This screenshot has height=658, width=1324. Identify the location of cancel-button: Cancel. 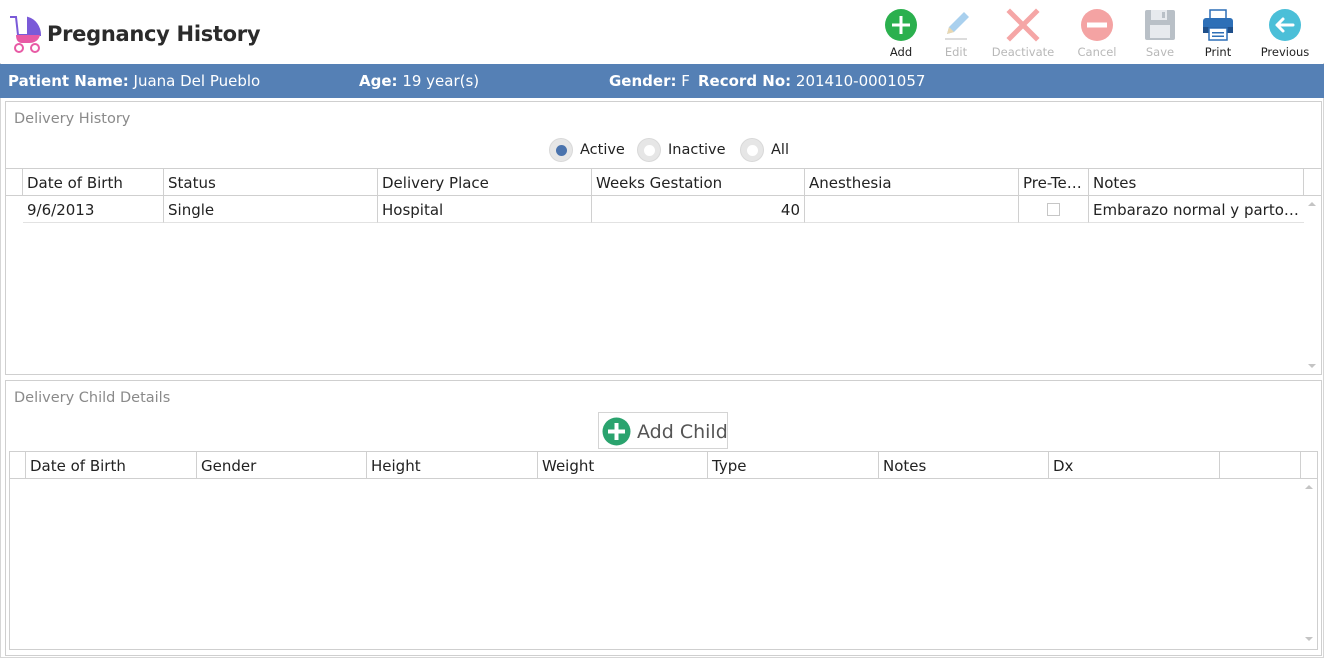
(1097, 33).